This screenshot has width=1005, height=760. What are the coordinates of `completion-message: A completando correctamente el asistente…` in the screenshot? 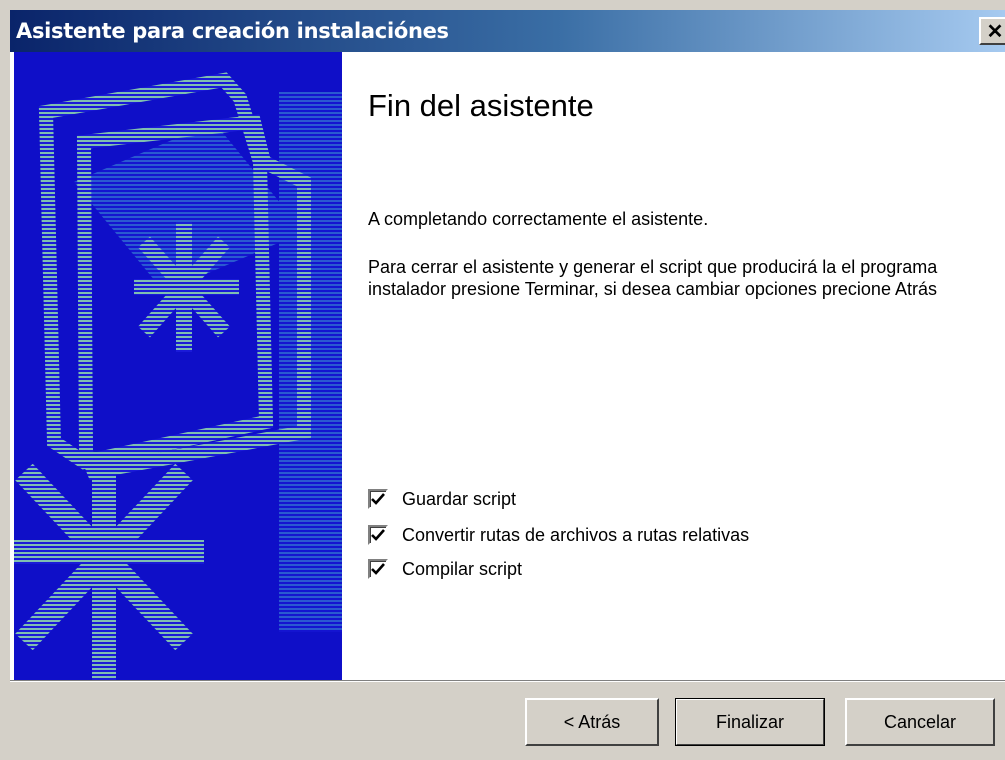 It's located at (538, 219).